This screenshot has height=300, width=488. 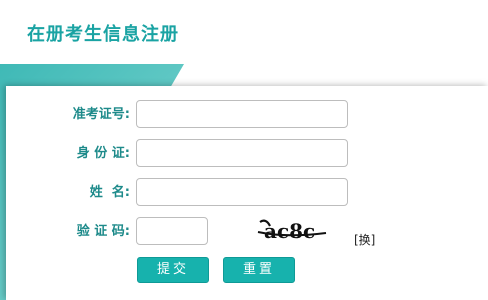 I want to click on name-label: 姓 名:, so click(x=109, y=192).